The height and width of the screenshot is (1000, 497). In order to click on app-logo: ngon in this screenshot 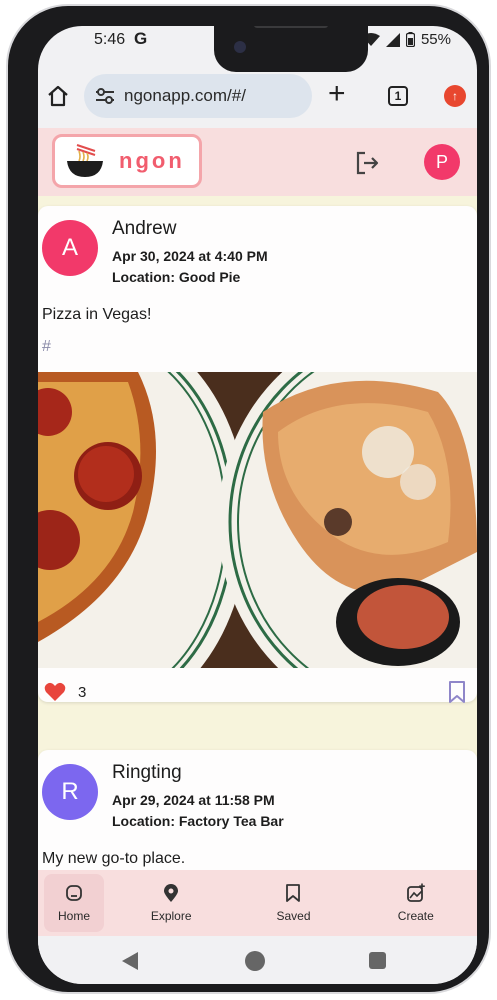, I will do `click(127, 161)`.